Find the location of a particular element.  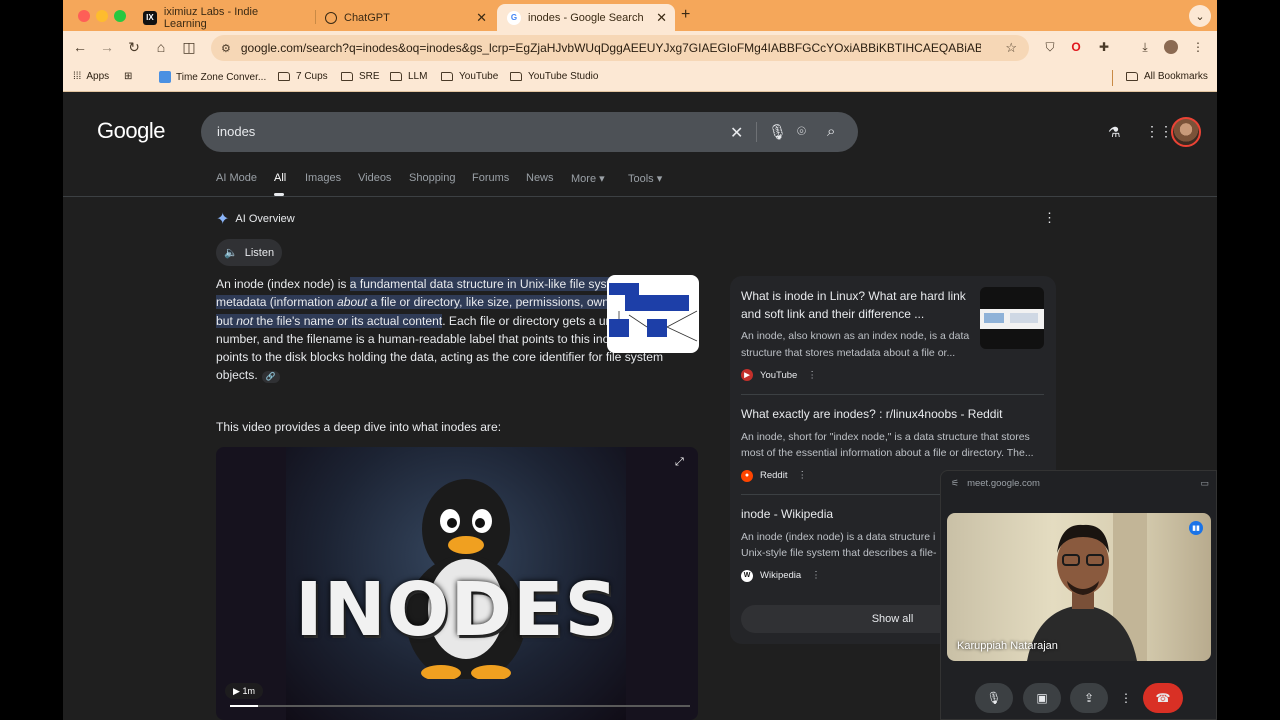

tab-shopping: Shopping is located at coordinates (432, 178).